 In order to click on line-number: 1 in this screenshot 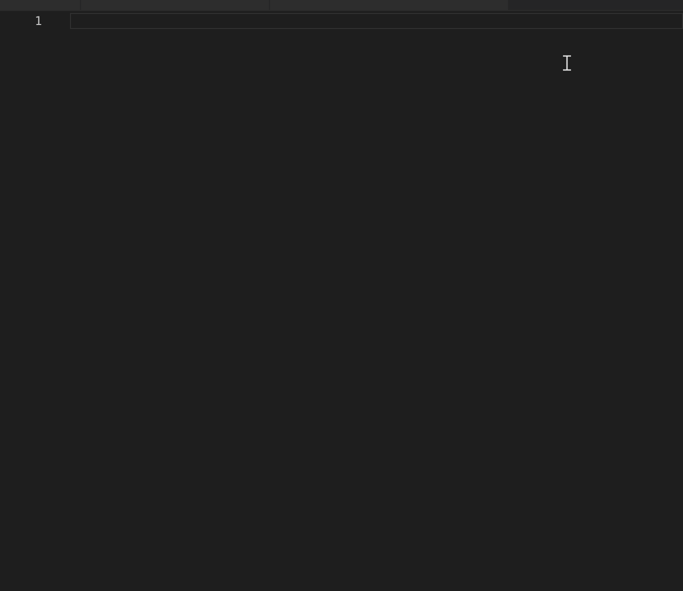, I will do `click(38, 21)`.